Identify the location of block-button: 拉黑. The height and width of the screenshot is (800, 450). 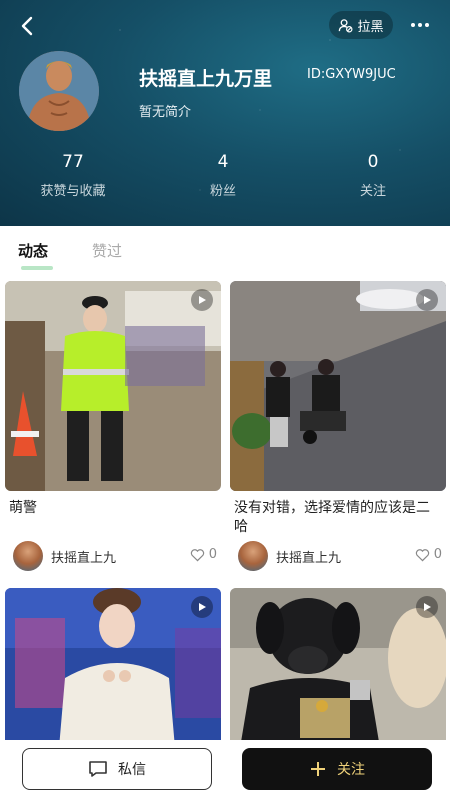
(361, 25).